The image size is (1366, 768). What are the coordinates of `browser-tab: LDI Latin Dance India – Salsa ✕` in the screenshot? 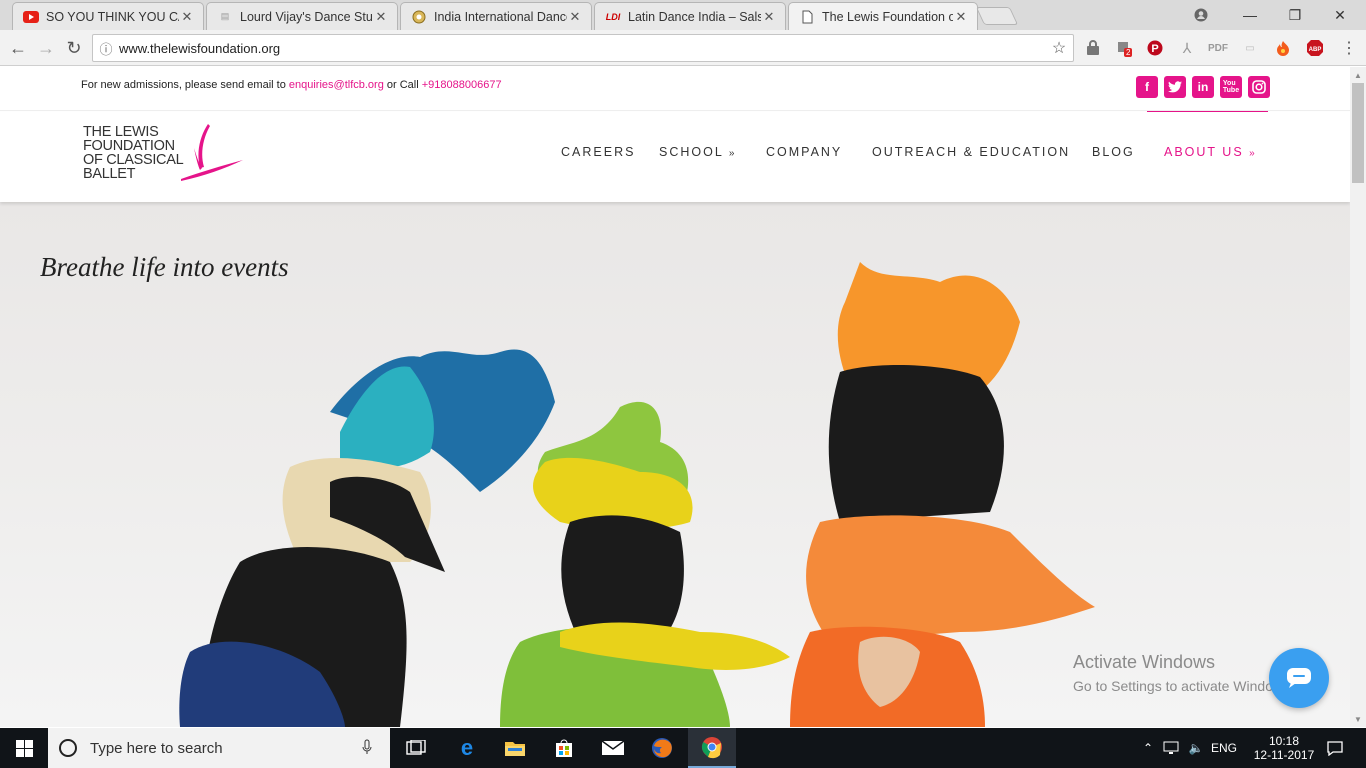 It's located at (690, 16).